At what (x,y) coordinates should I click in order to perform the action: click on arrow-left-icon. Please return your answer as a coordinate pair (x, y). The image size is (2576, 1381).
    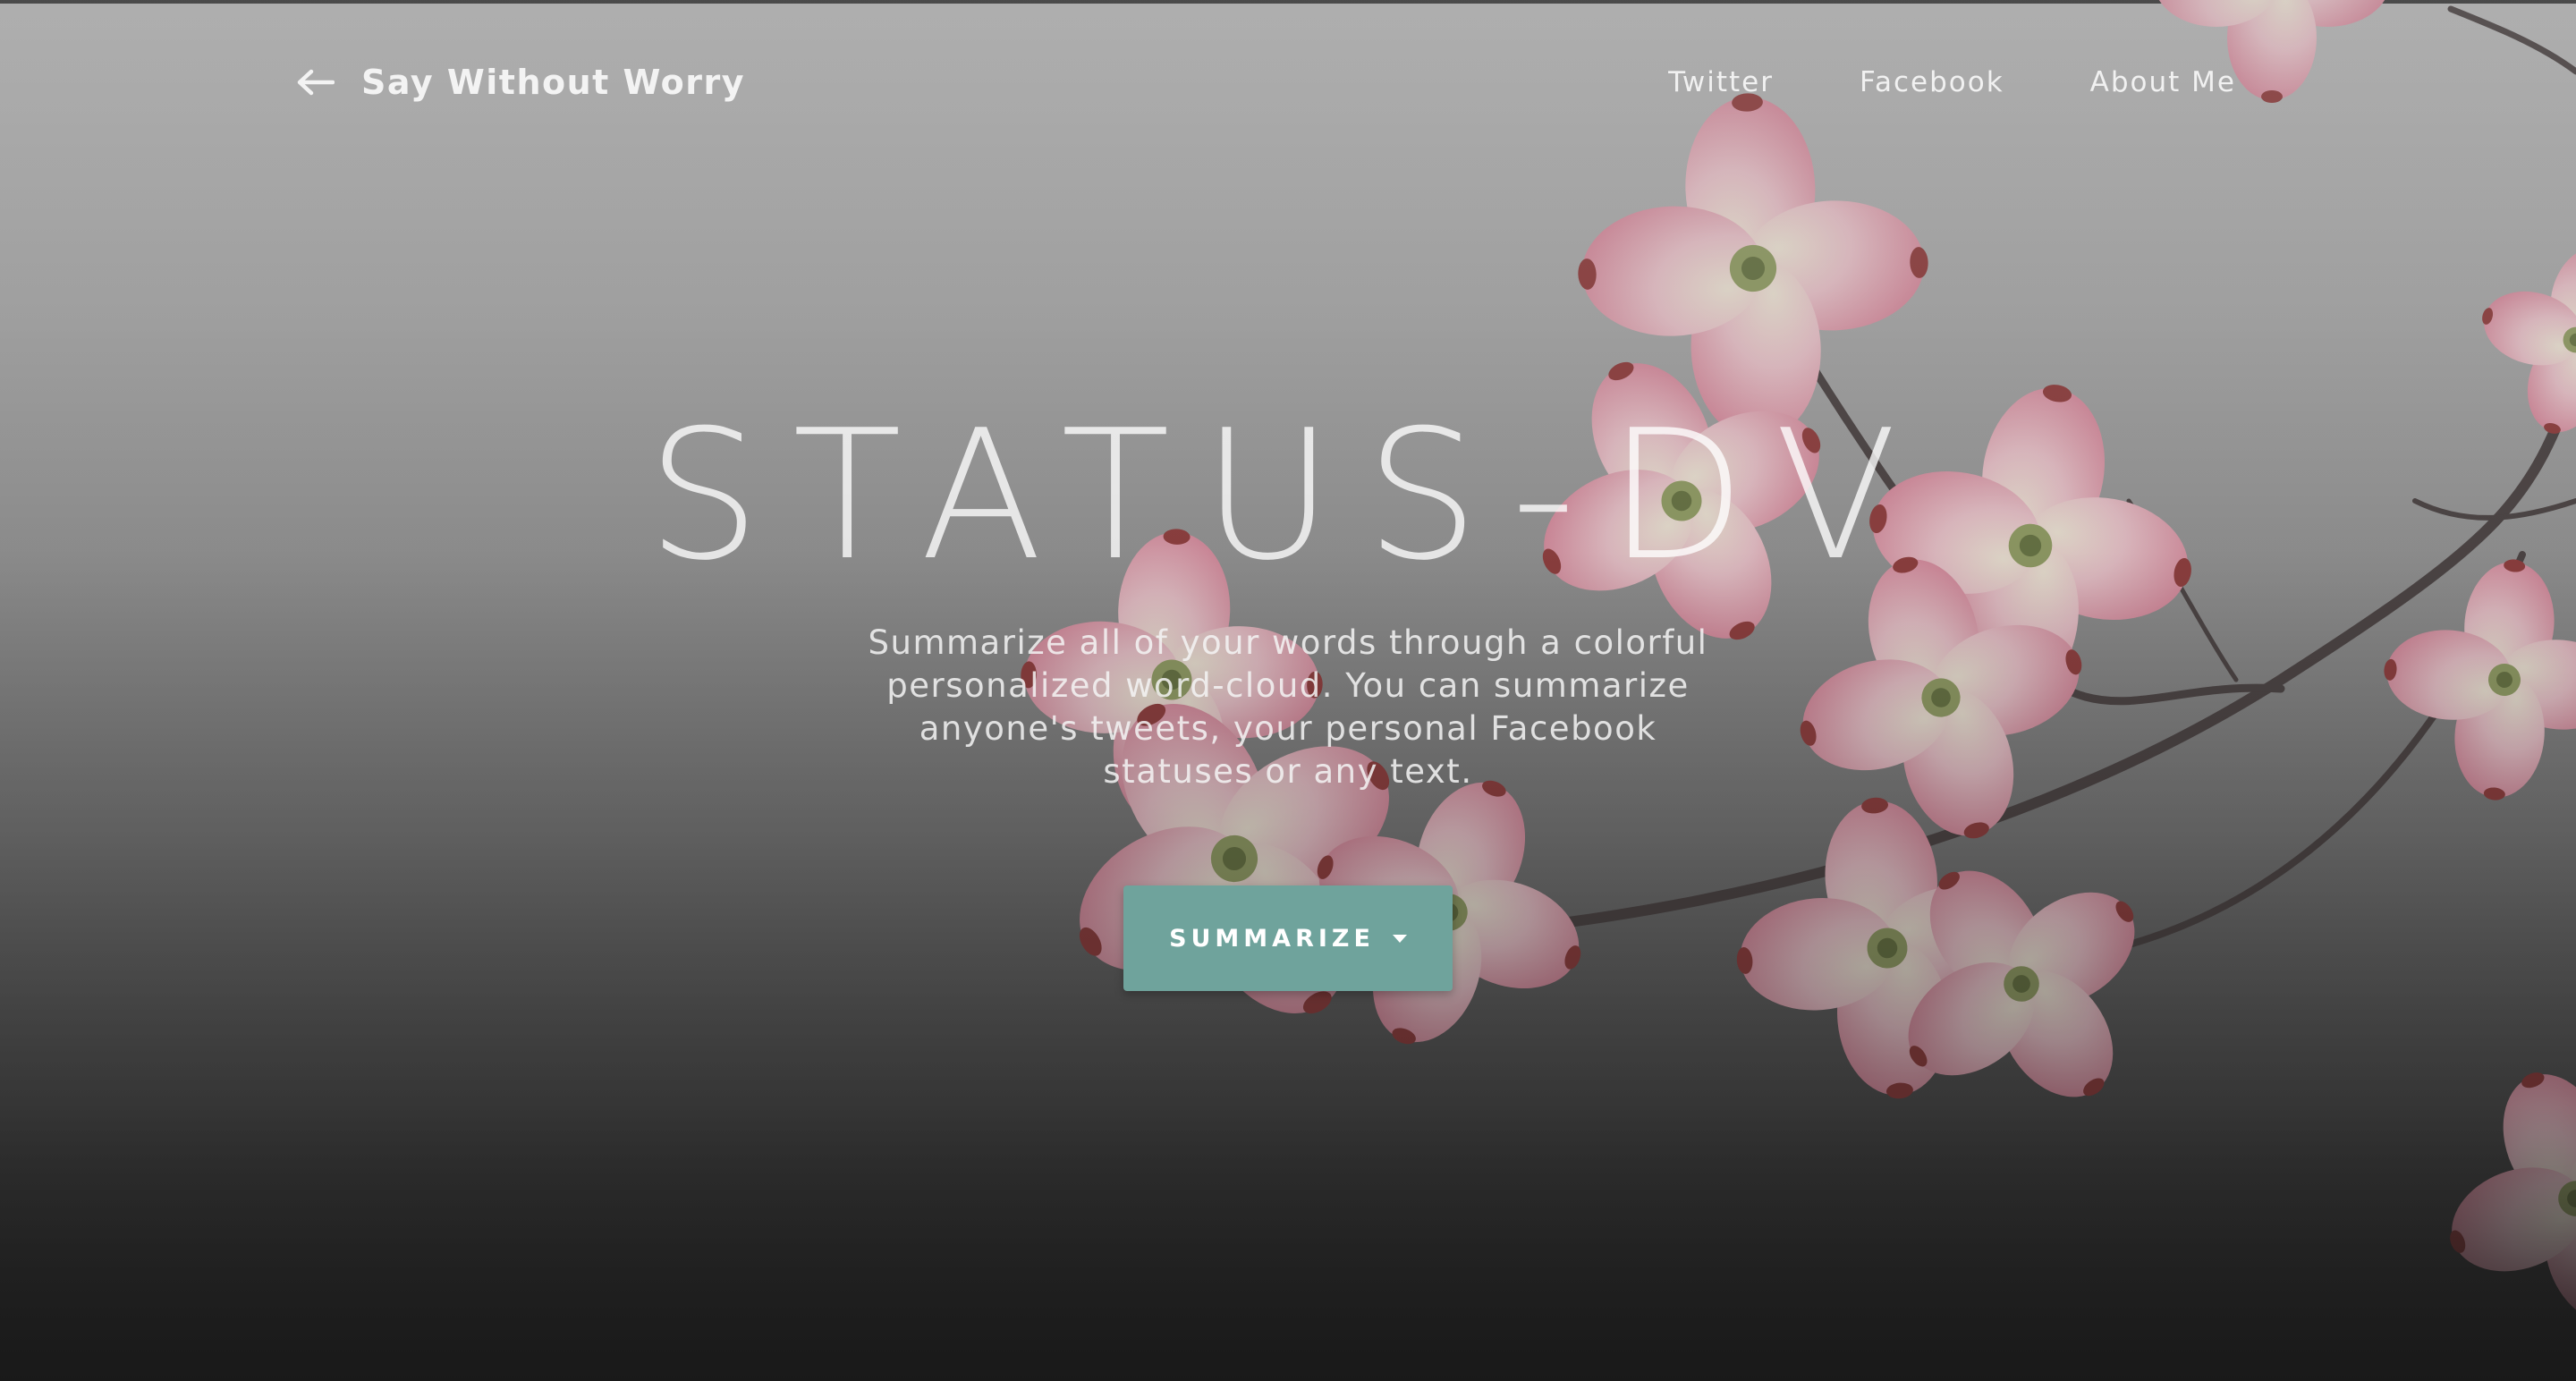
    Looking at the image, I should click on (316, 82).